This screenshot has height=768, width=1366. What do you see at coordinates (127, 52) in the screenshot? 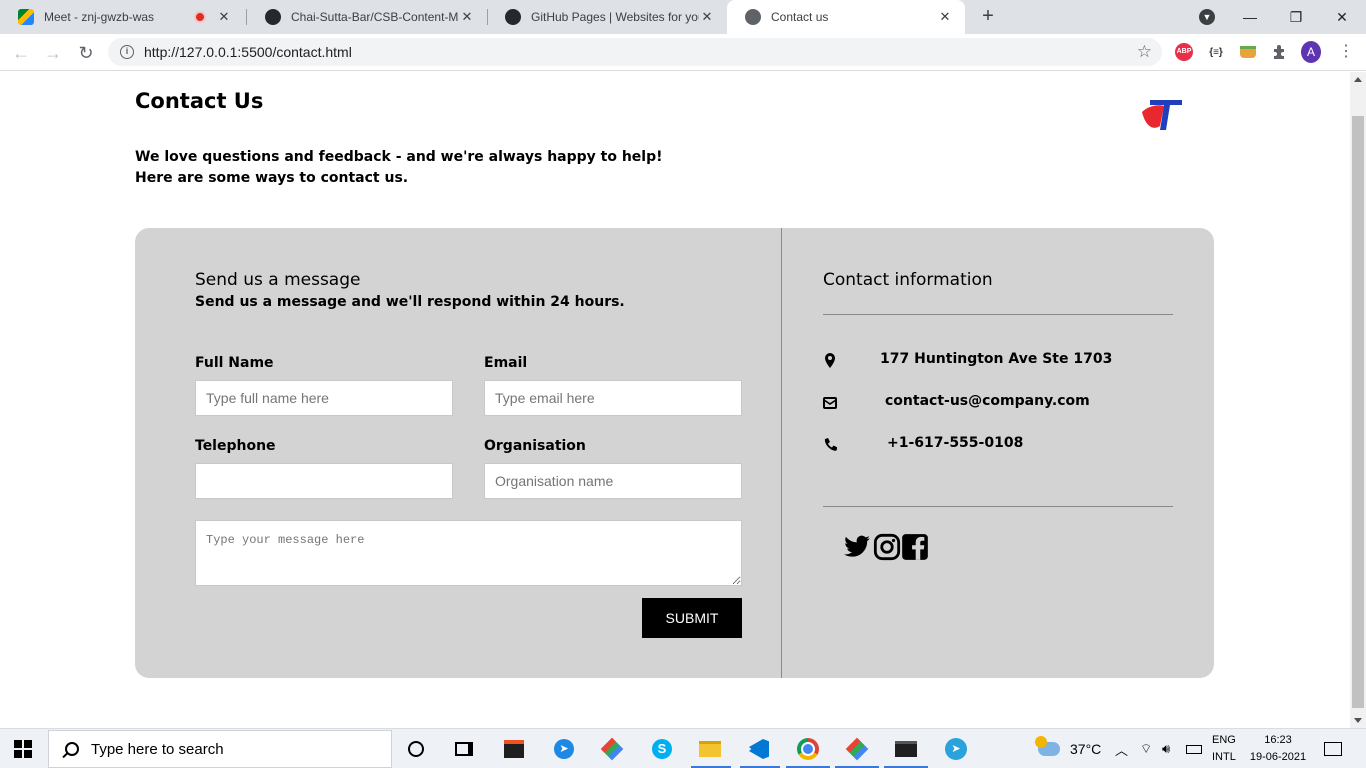
I see `site-info-icon: i` at bounding box center [127, 52].